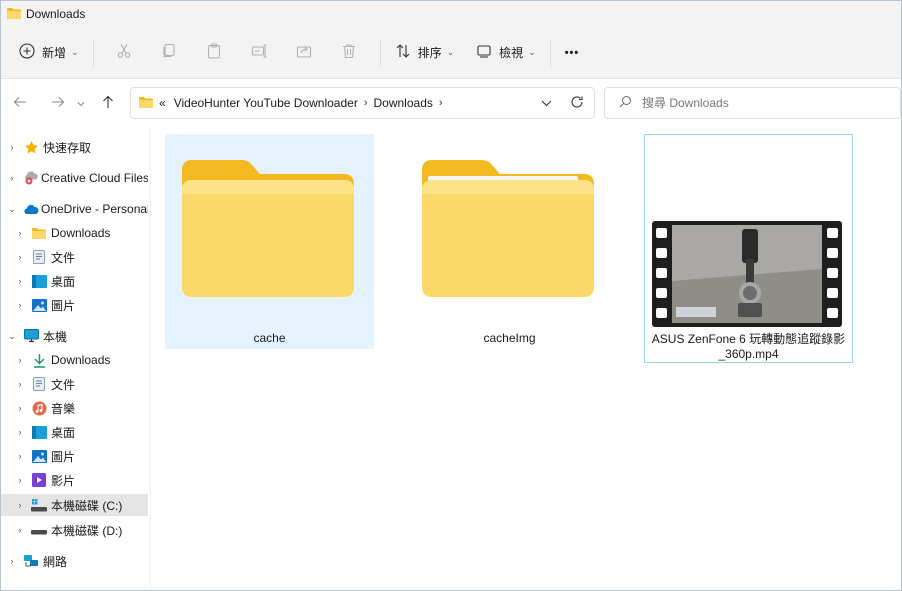 The image size is (902, 591). Describe the element at coordinates (564, 103) in the screenshot. I see `address-controls` at that location.